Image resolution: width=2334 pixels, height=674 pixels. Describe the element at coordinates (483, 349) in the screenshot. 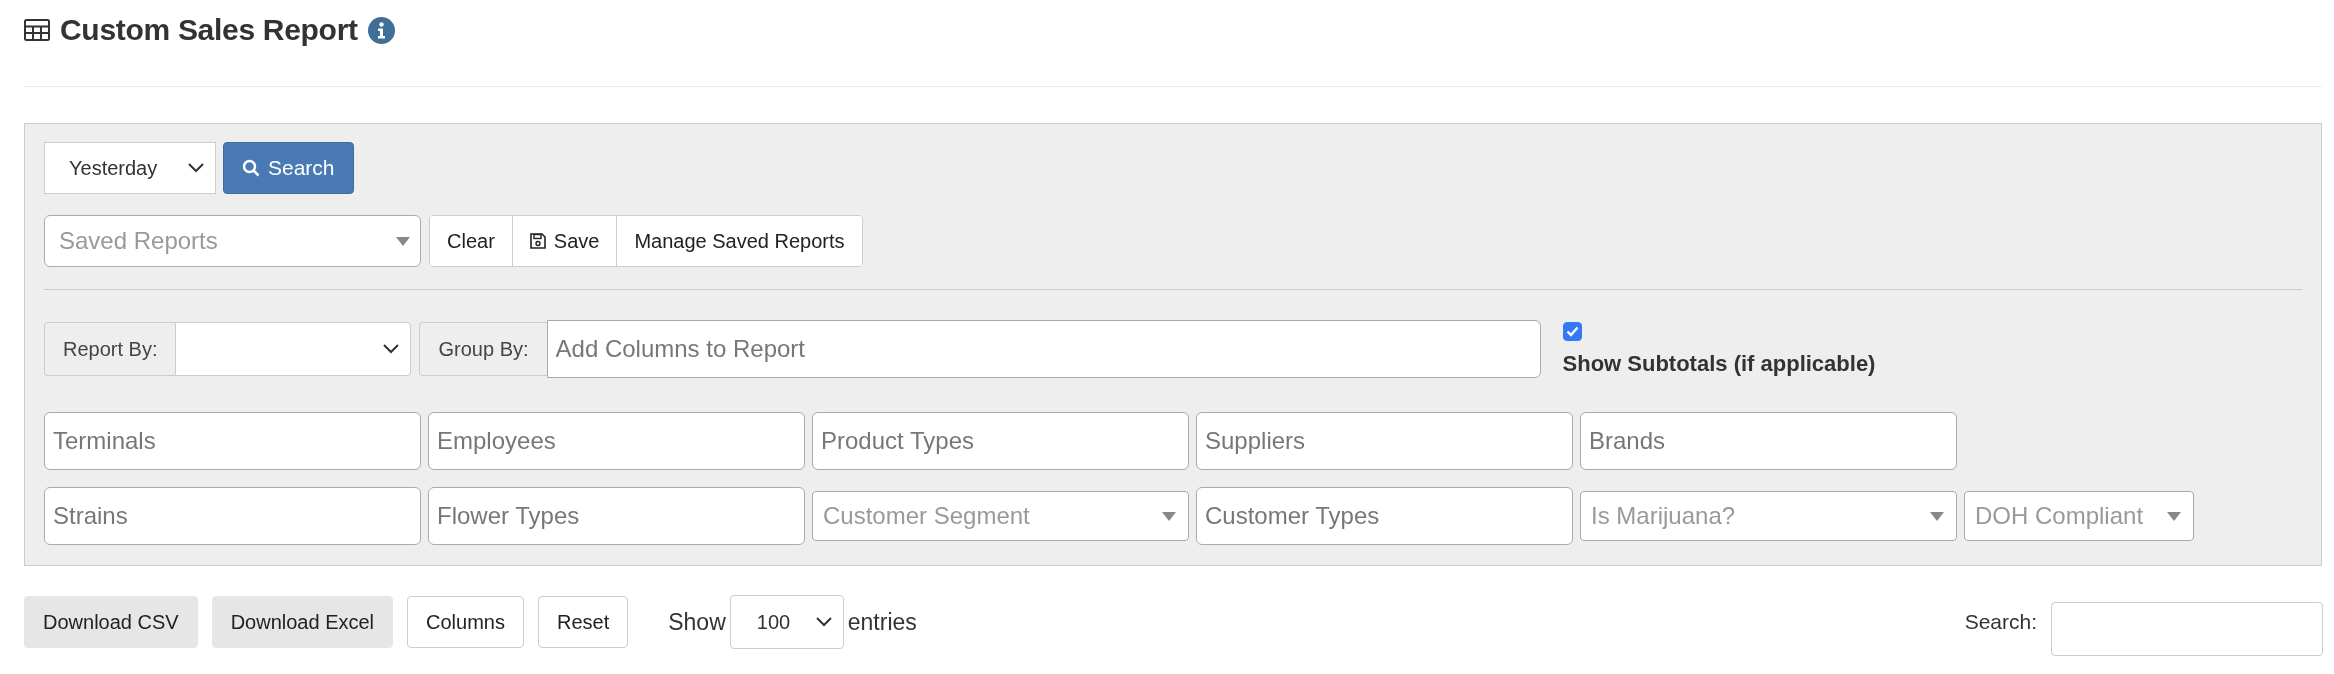

I see `group-by-label: Group By:` at that location.